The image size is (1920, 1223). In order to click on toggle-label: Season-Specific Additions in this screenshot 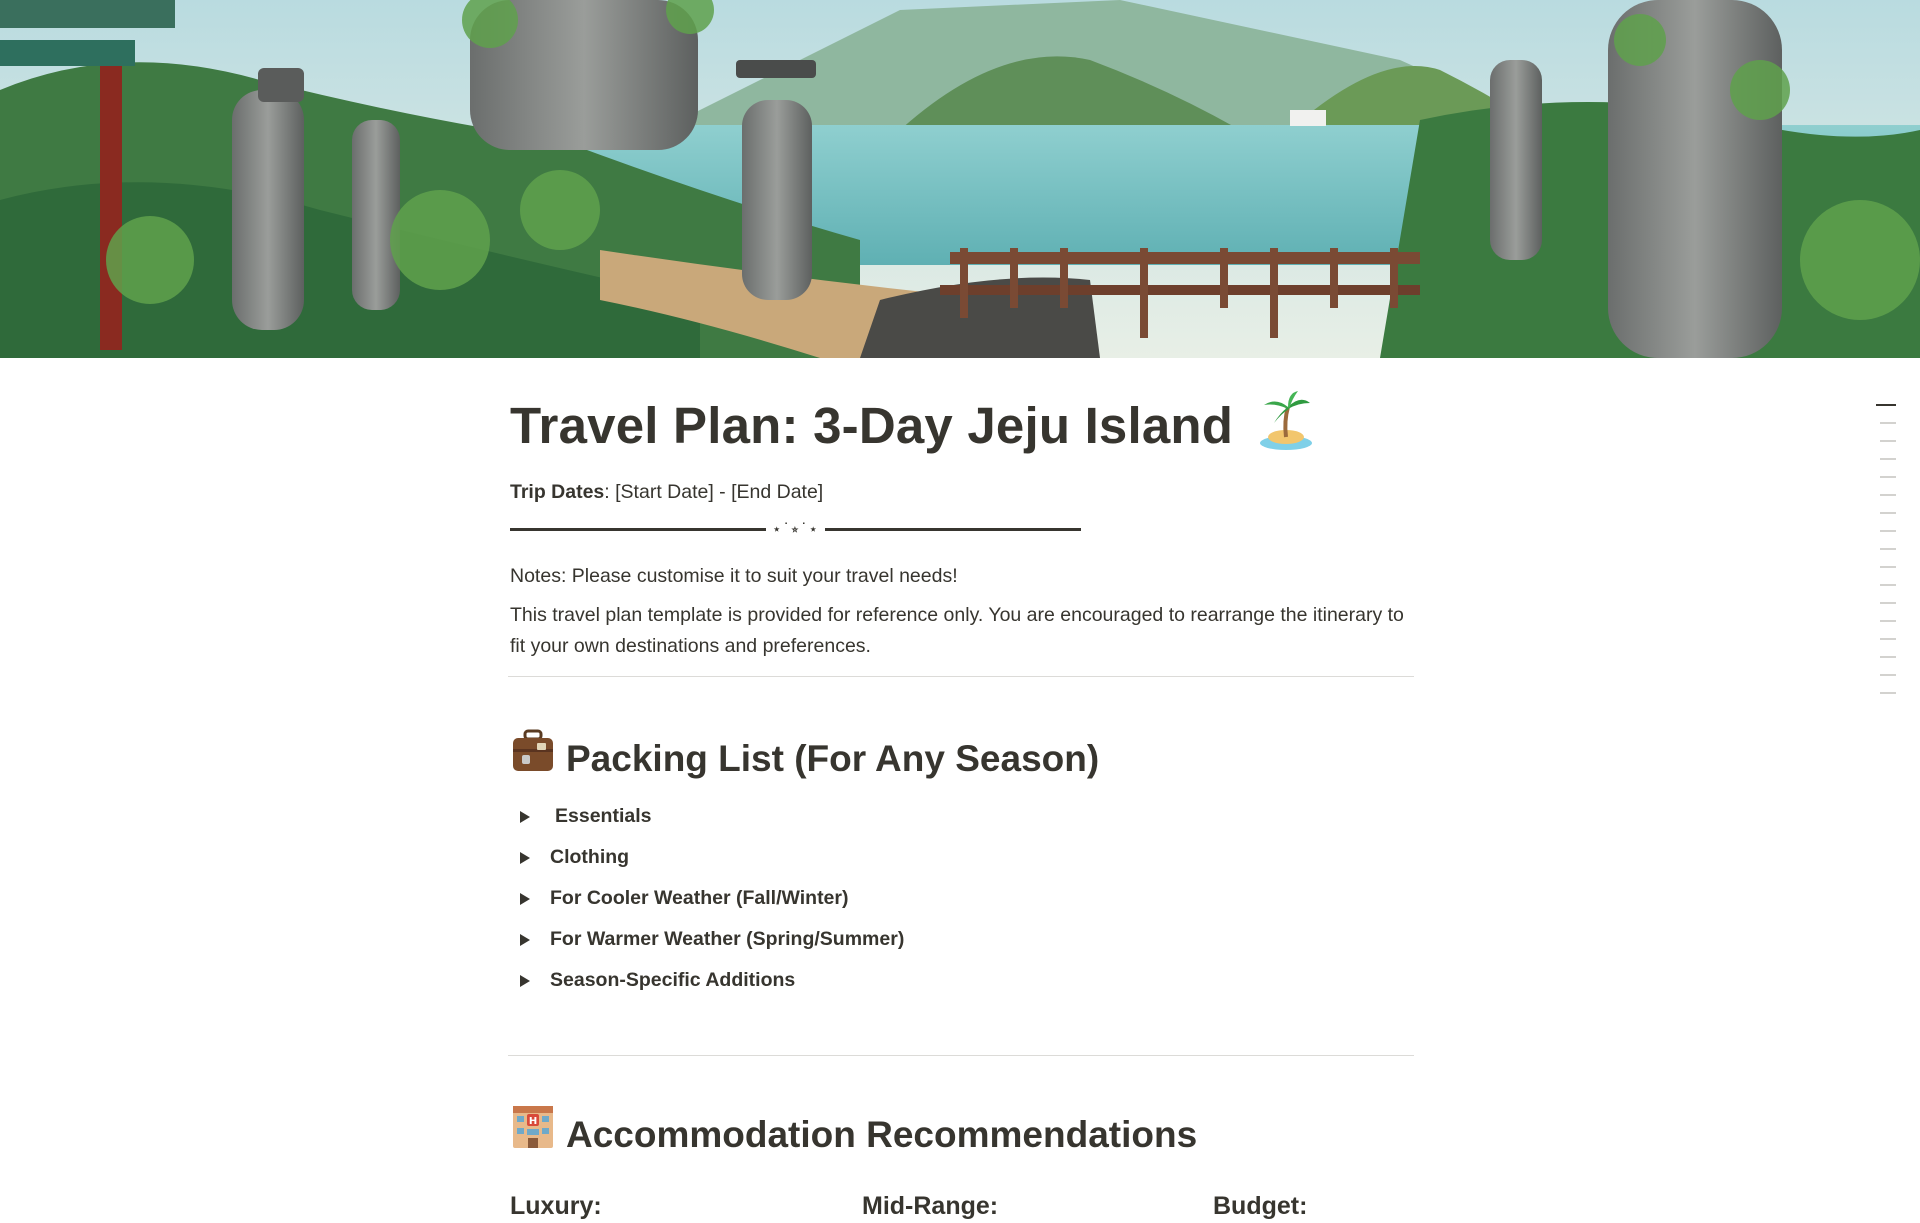, I will do `click(673, 980)`.